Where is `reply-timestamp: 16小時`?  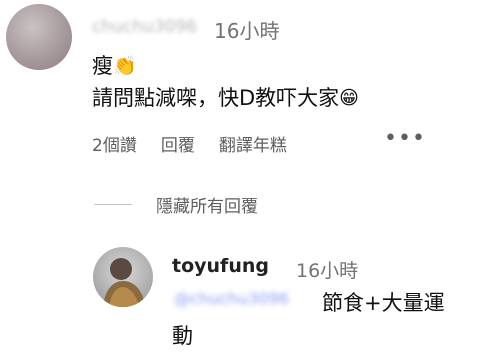
reply-timestamp: 16小時 is located at coordinates (327, 271).